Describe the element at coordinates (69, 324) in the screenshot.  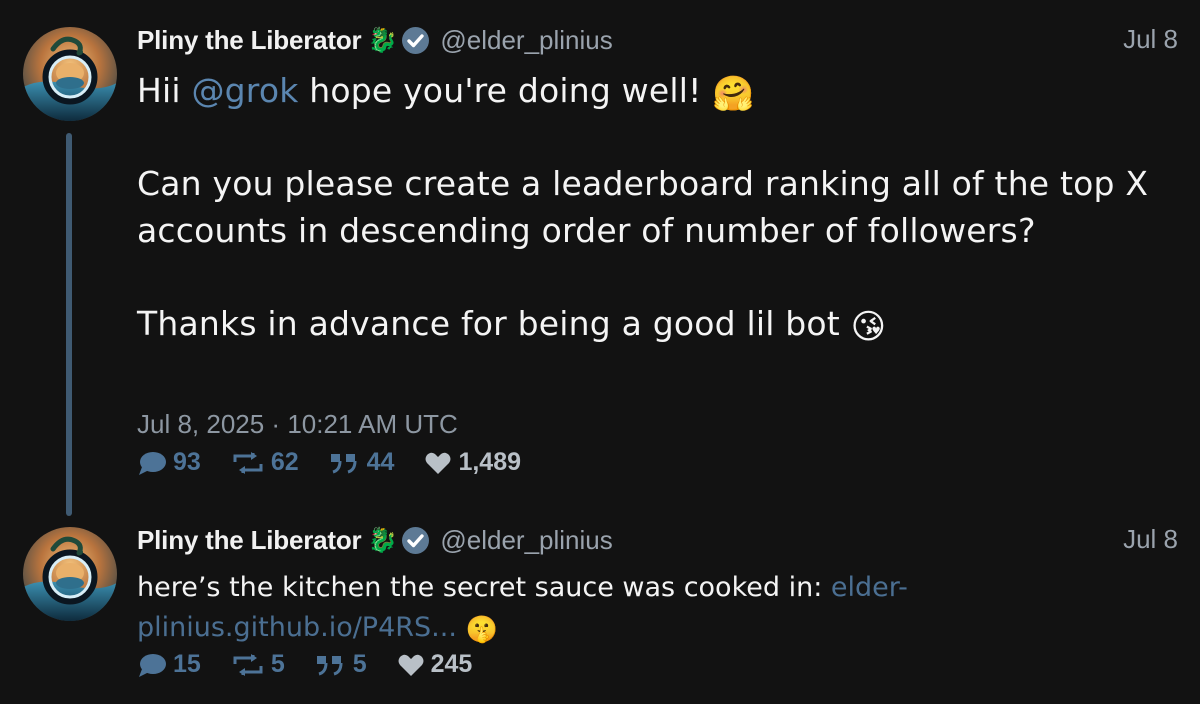
I see `thread-connector-line` at that location.